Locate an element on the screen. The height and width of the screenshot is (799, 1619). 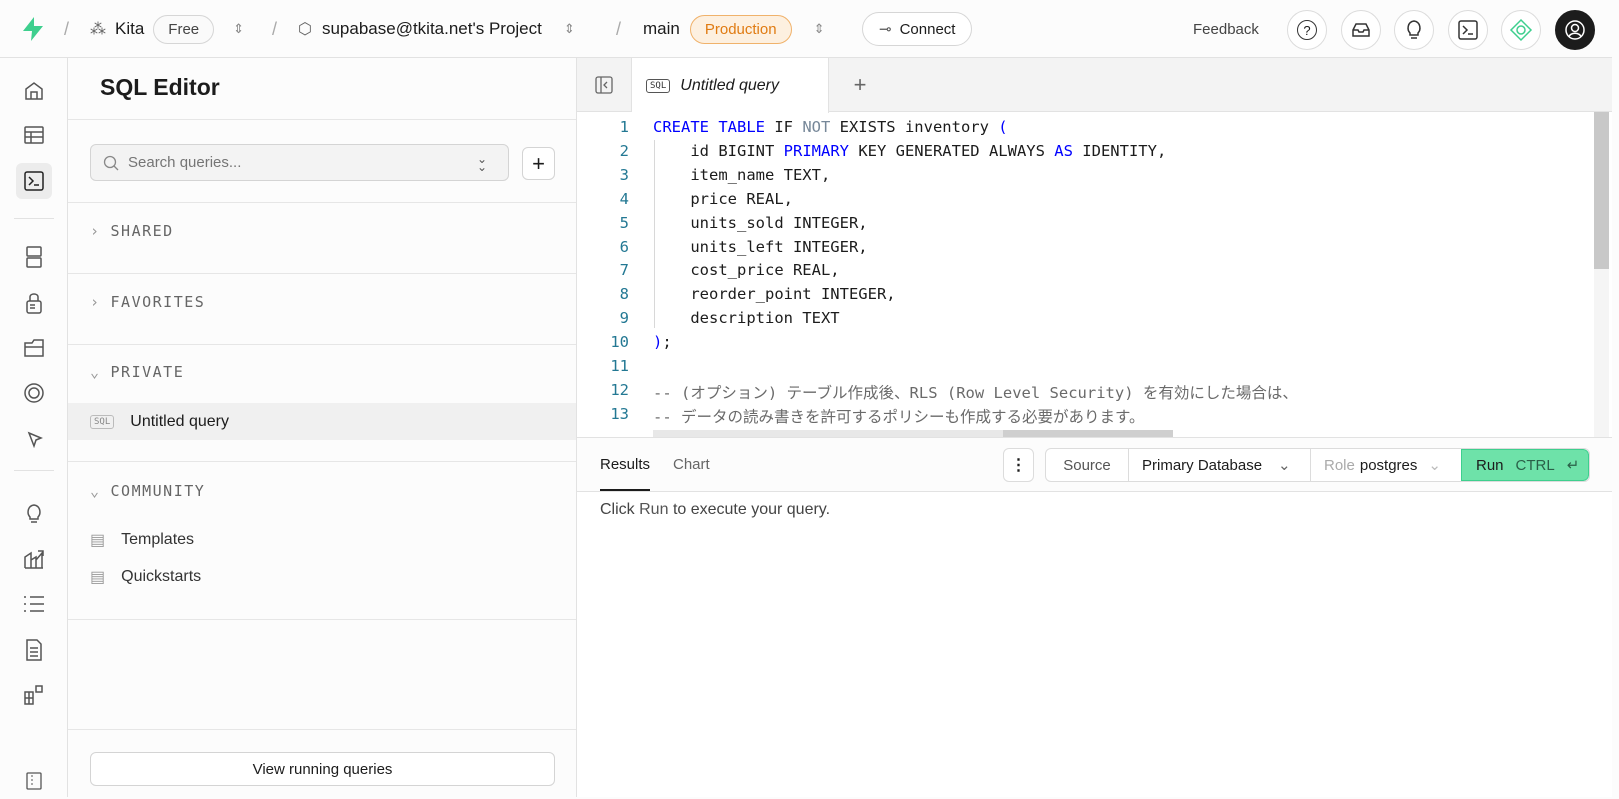
avatar is located at coordinates (1575, 30).